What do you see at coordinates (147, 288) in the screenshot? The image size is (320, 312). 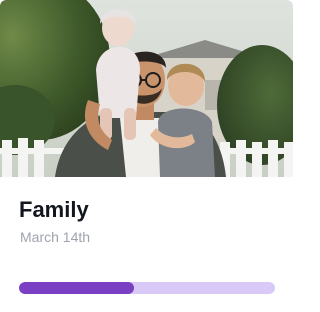 I see `progress-bar` at bounding box center [147, 288].